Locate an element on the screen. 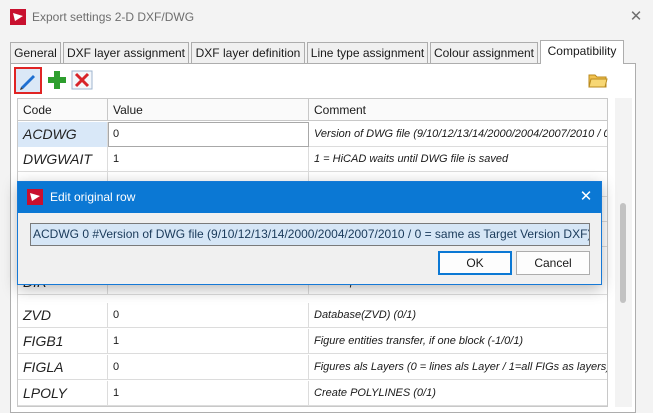  cancel-button: Cancel is located at coordinates (553, 263).